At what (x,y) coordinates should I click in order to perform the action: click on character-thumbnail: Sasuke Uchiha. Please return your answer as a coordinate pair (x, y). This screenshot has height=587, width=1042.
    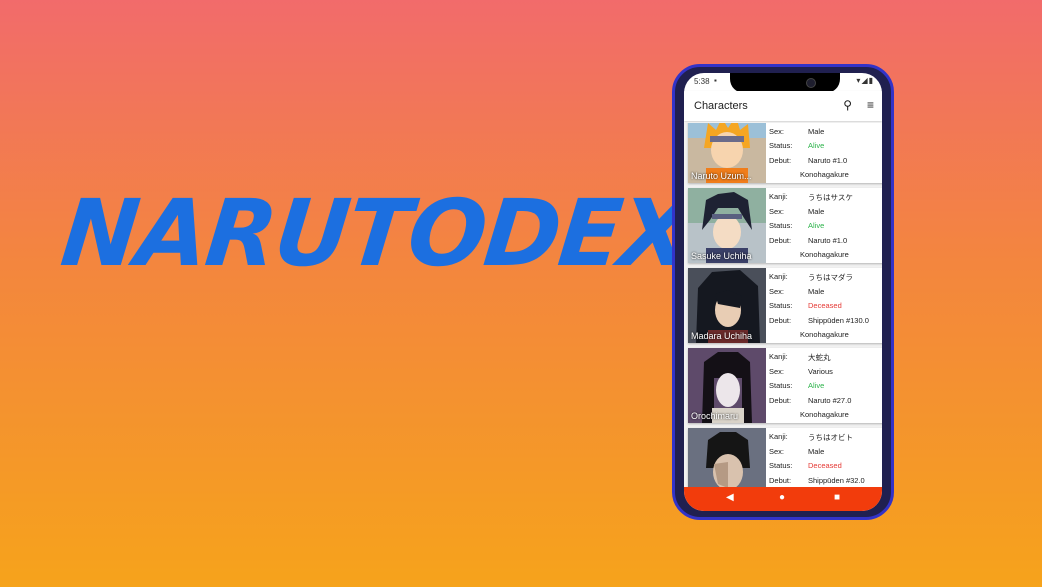
    Looking at the image, I should click on (727, 225).